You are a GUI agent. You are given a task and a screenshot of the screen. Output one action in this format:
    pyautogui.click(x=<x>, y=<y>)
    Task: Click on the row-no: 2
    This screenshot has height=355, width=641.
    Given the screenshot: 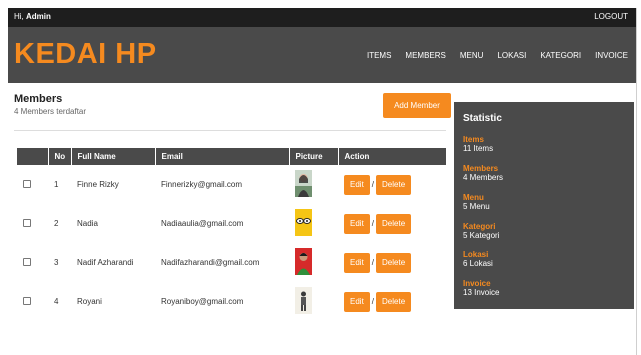 What is the action you would take?
    pyautogui.click(x=56, y=223)
    